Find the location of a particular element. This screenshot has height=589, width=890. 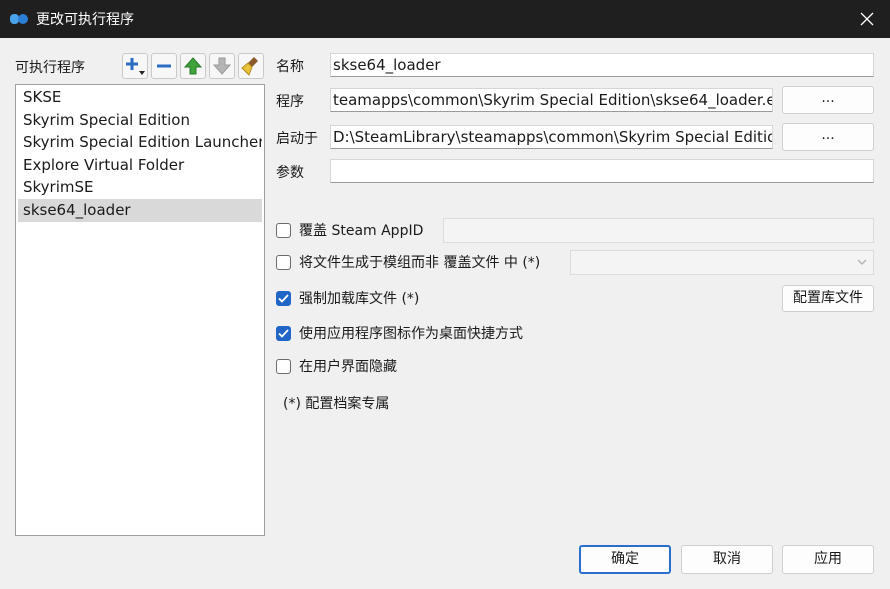

list-item: Skyrim Special Edition Launcher is located at coordinates (140, 142).